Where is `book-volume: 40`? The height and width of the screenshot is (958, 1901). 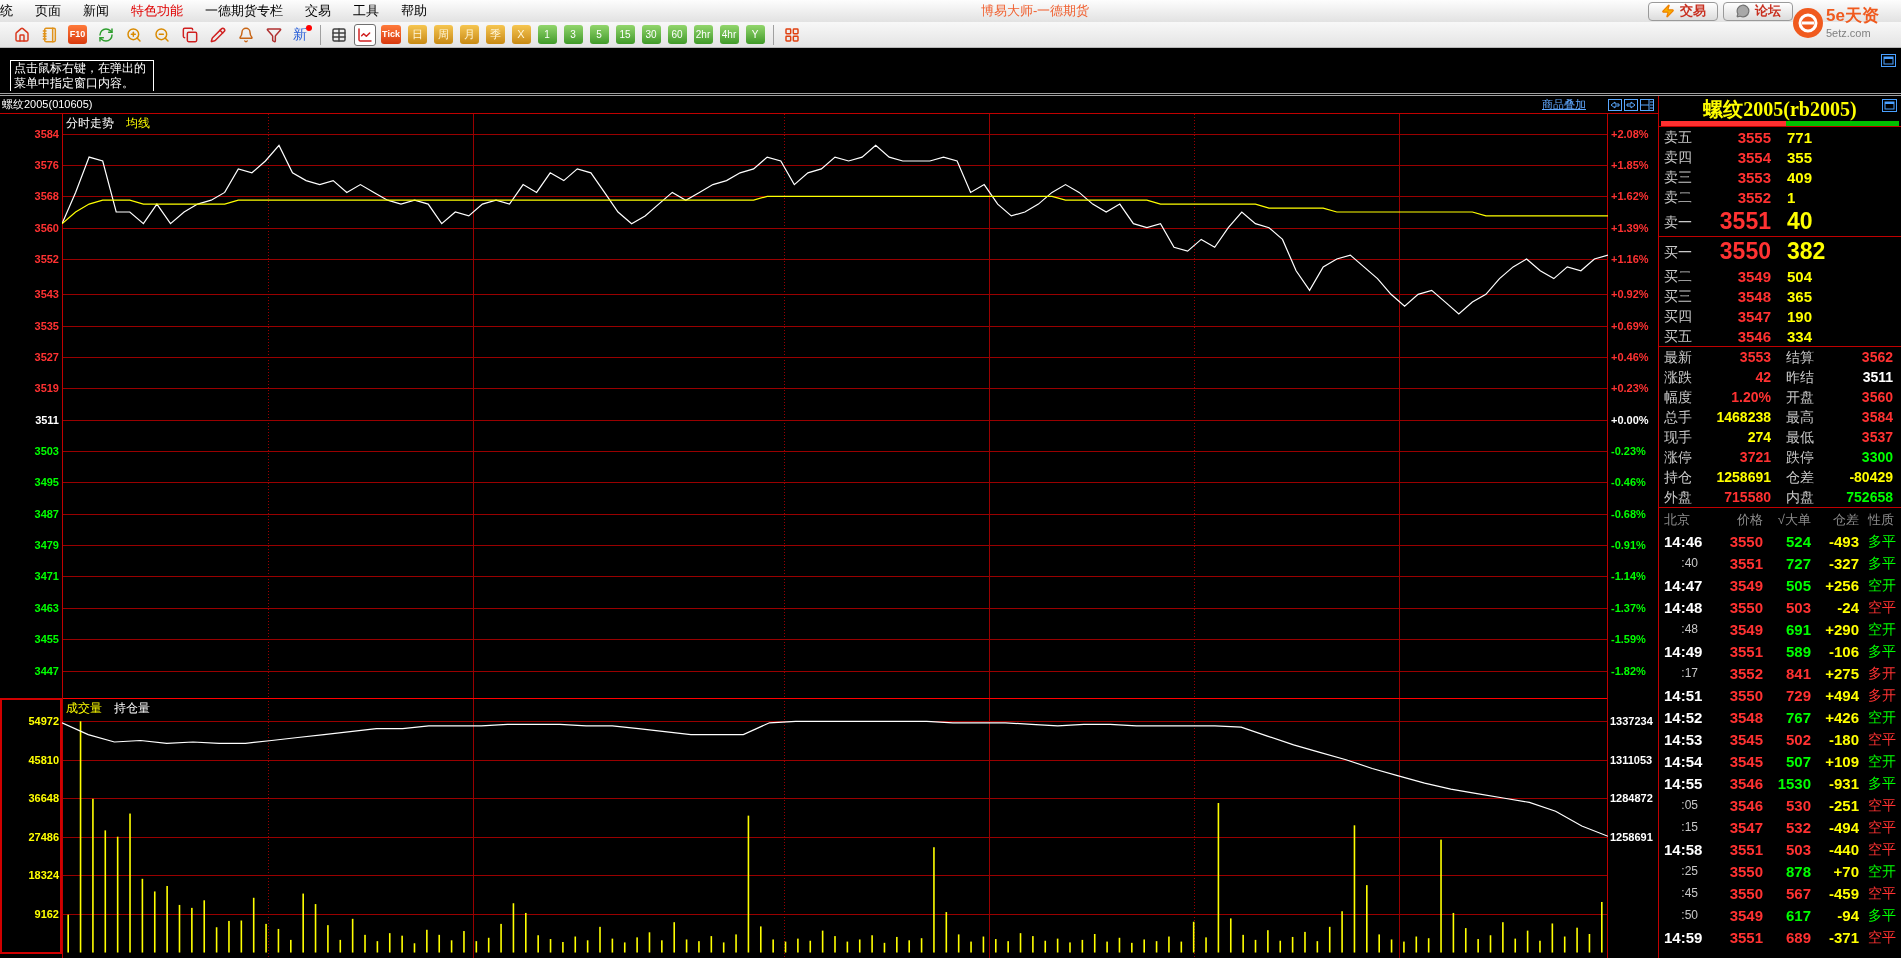 book-volume: 40 is located at coordinates (1800, 221).